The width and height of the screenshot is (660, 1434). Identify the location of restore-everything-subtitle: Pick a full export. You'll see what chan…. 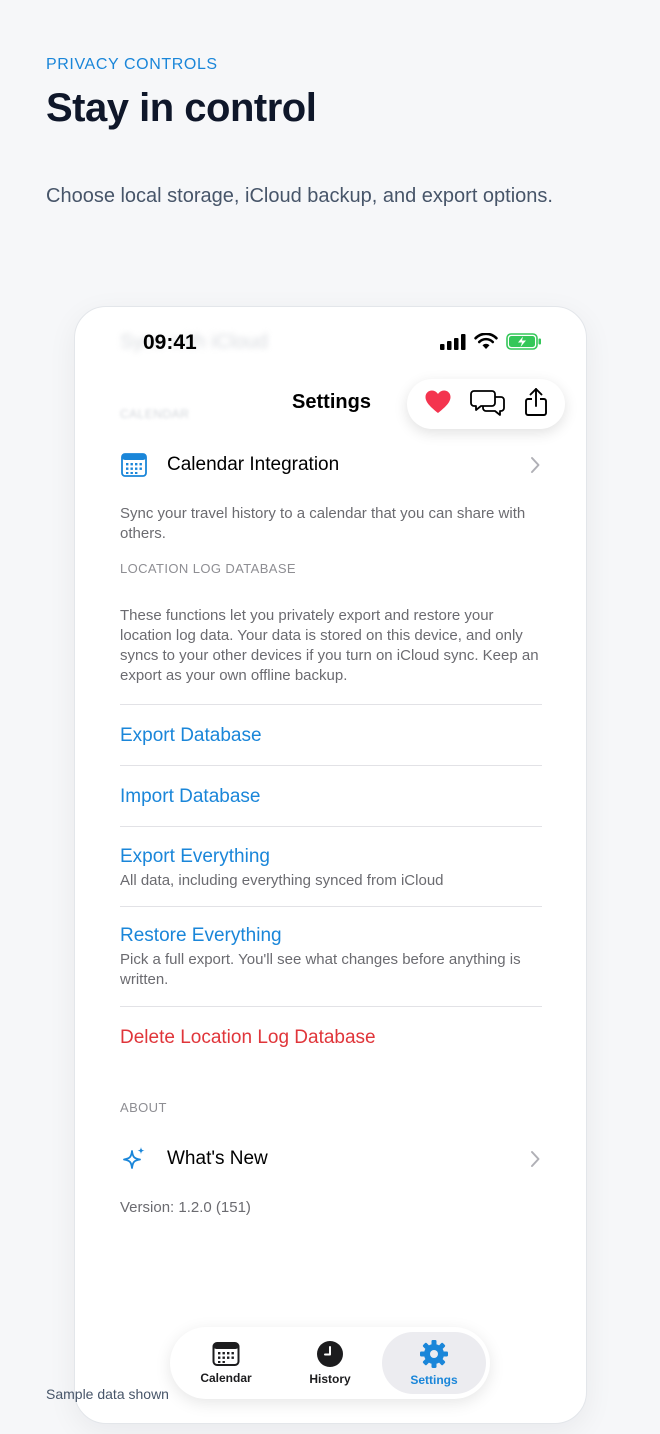
(320, 969).